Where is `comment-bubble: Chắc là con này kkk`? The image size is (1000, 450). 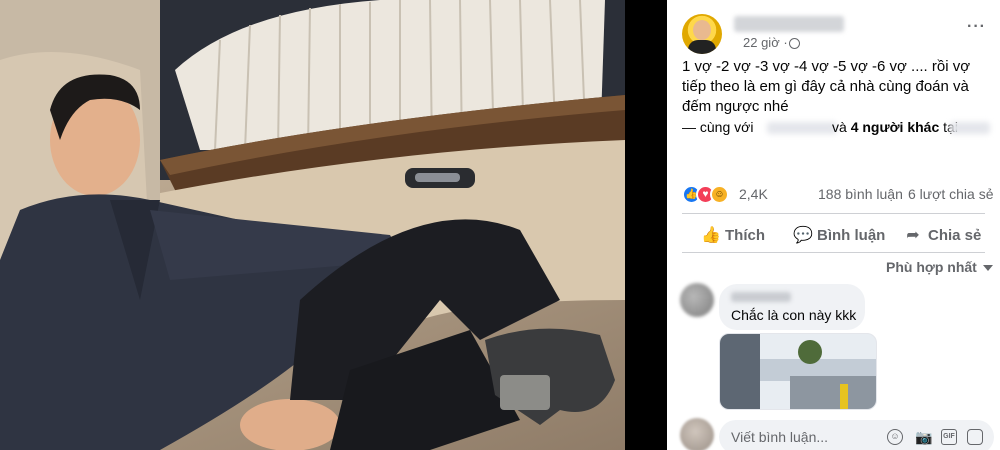
comment-bubble: Chắc là con này kkk is located at coordinates (792, 307).